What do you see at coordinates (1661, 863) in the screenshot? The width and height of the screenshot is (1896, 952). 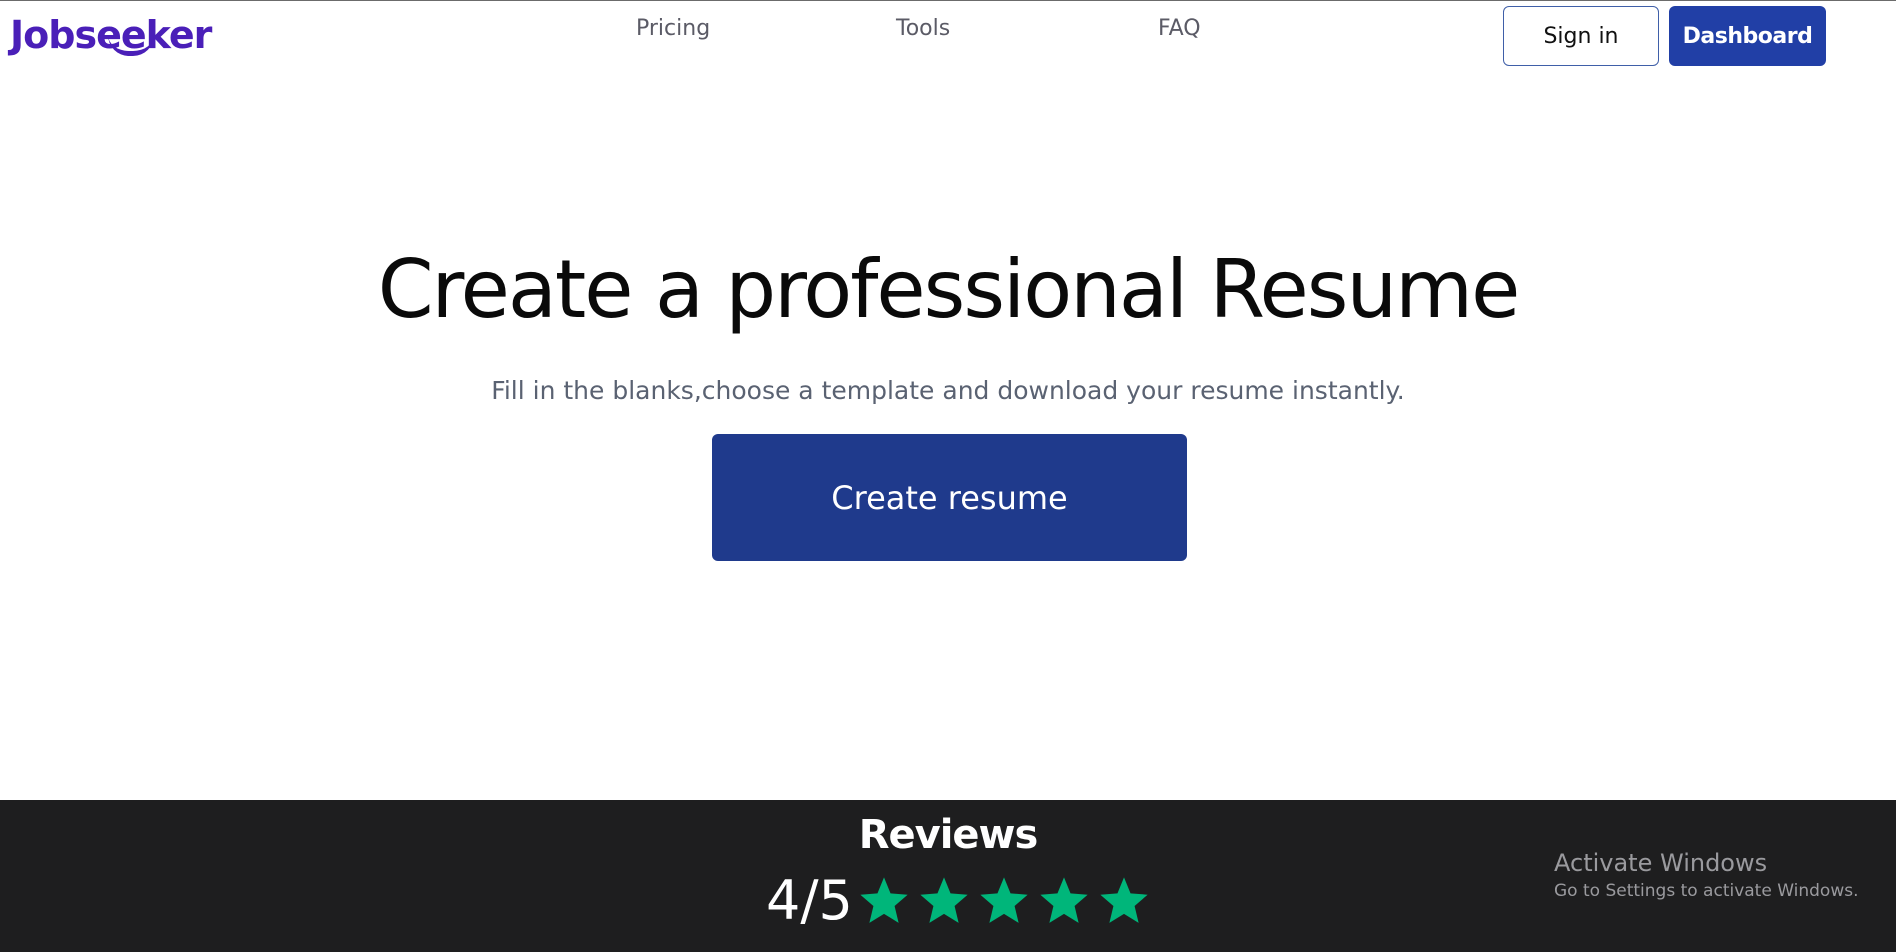 I see `activate-windows-title: Activate Windows` at bounding box center [1661, 863].